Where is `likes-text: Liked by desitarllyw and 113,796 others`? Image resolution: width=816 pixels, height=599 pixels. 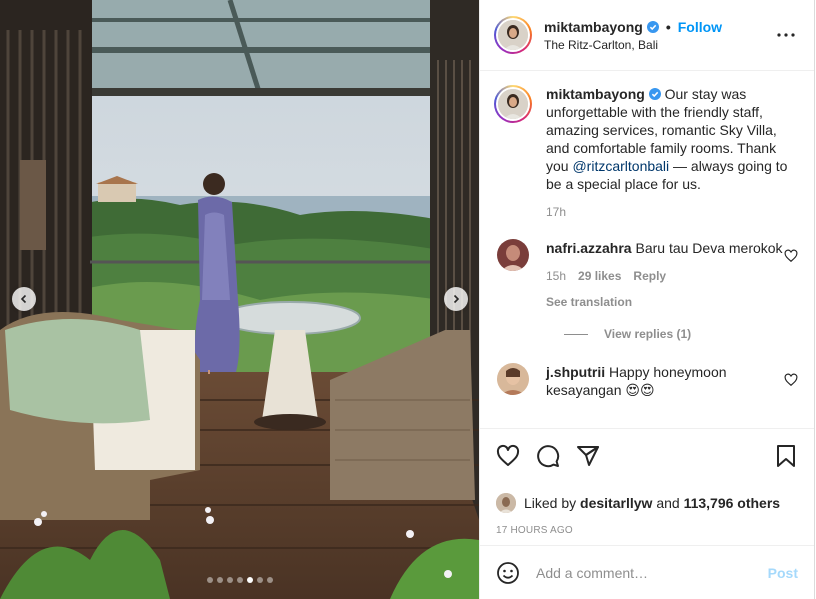 likes-text: Liked by desitarllyw and 113,796 others is located at coordinates (652, 503).